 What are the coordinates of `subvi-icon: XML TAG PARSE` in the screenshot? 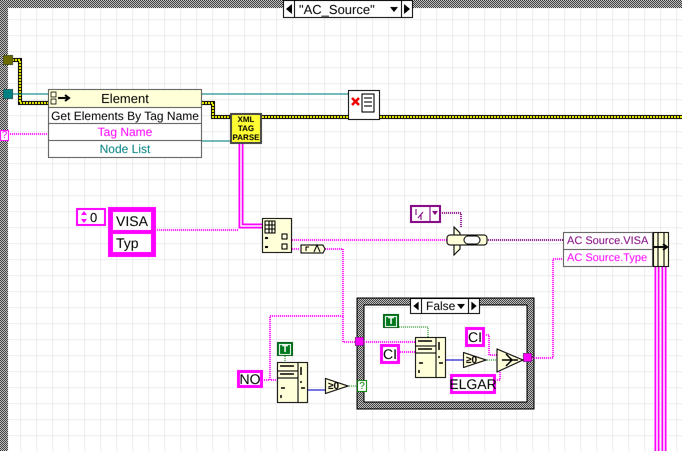 It's located at (246, 128).